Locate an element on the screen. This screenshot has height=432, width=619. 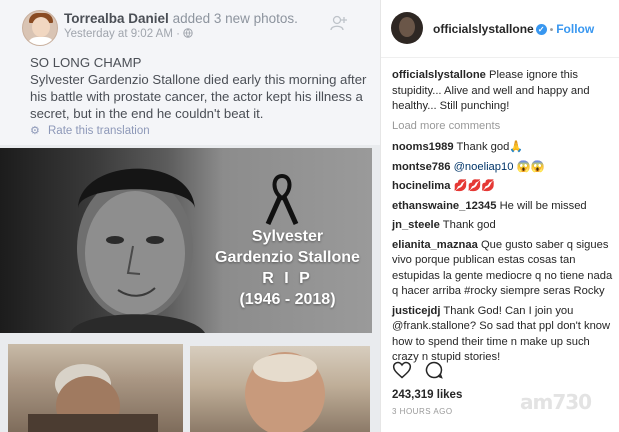
comment-username: ethanswaine_12345 is located at coordinates (444, 206).